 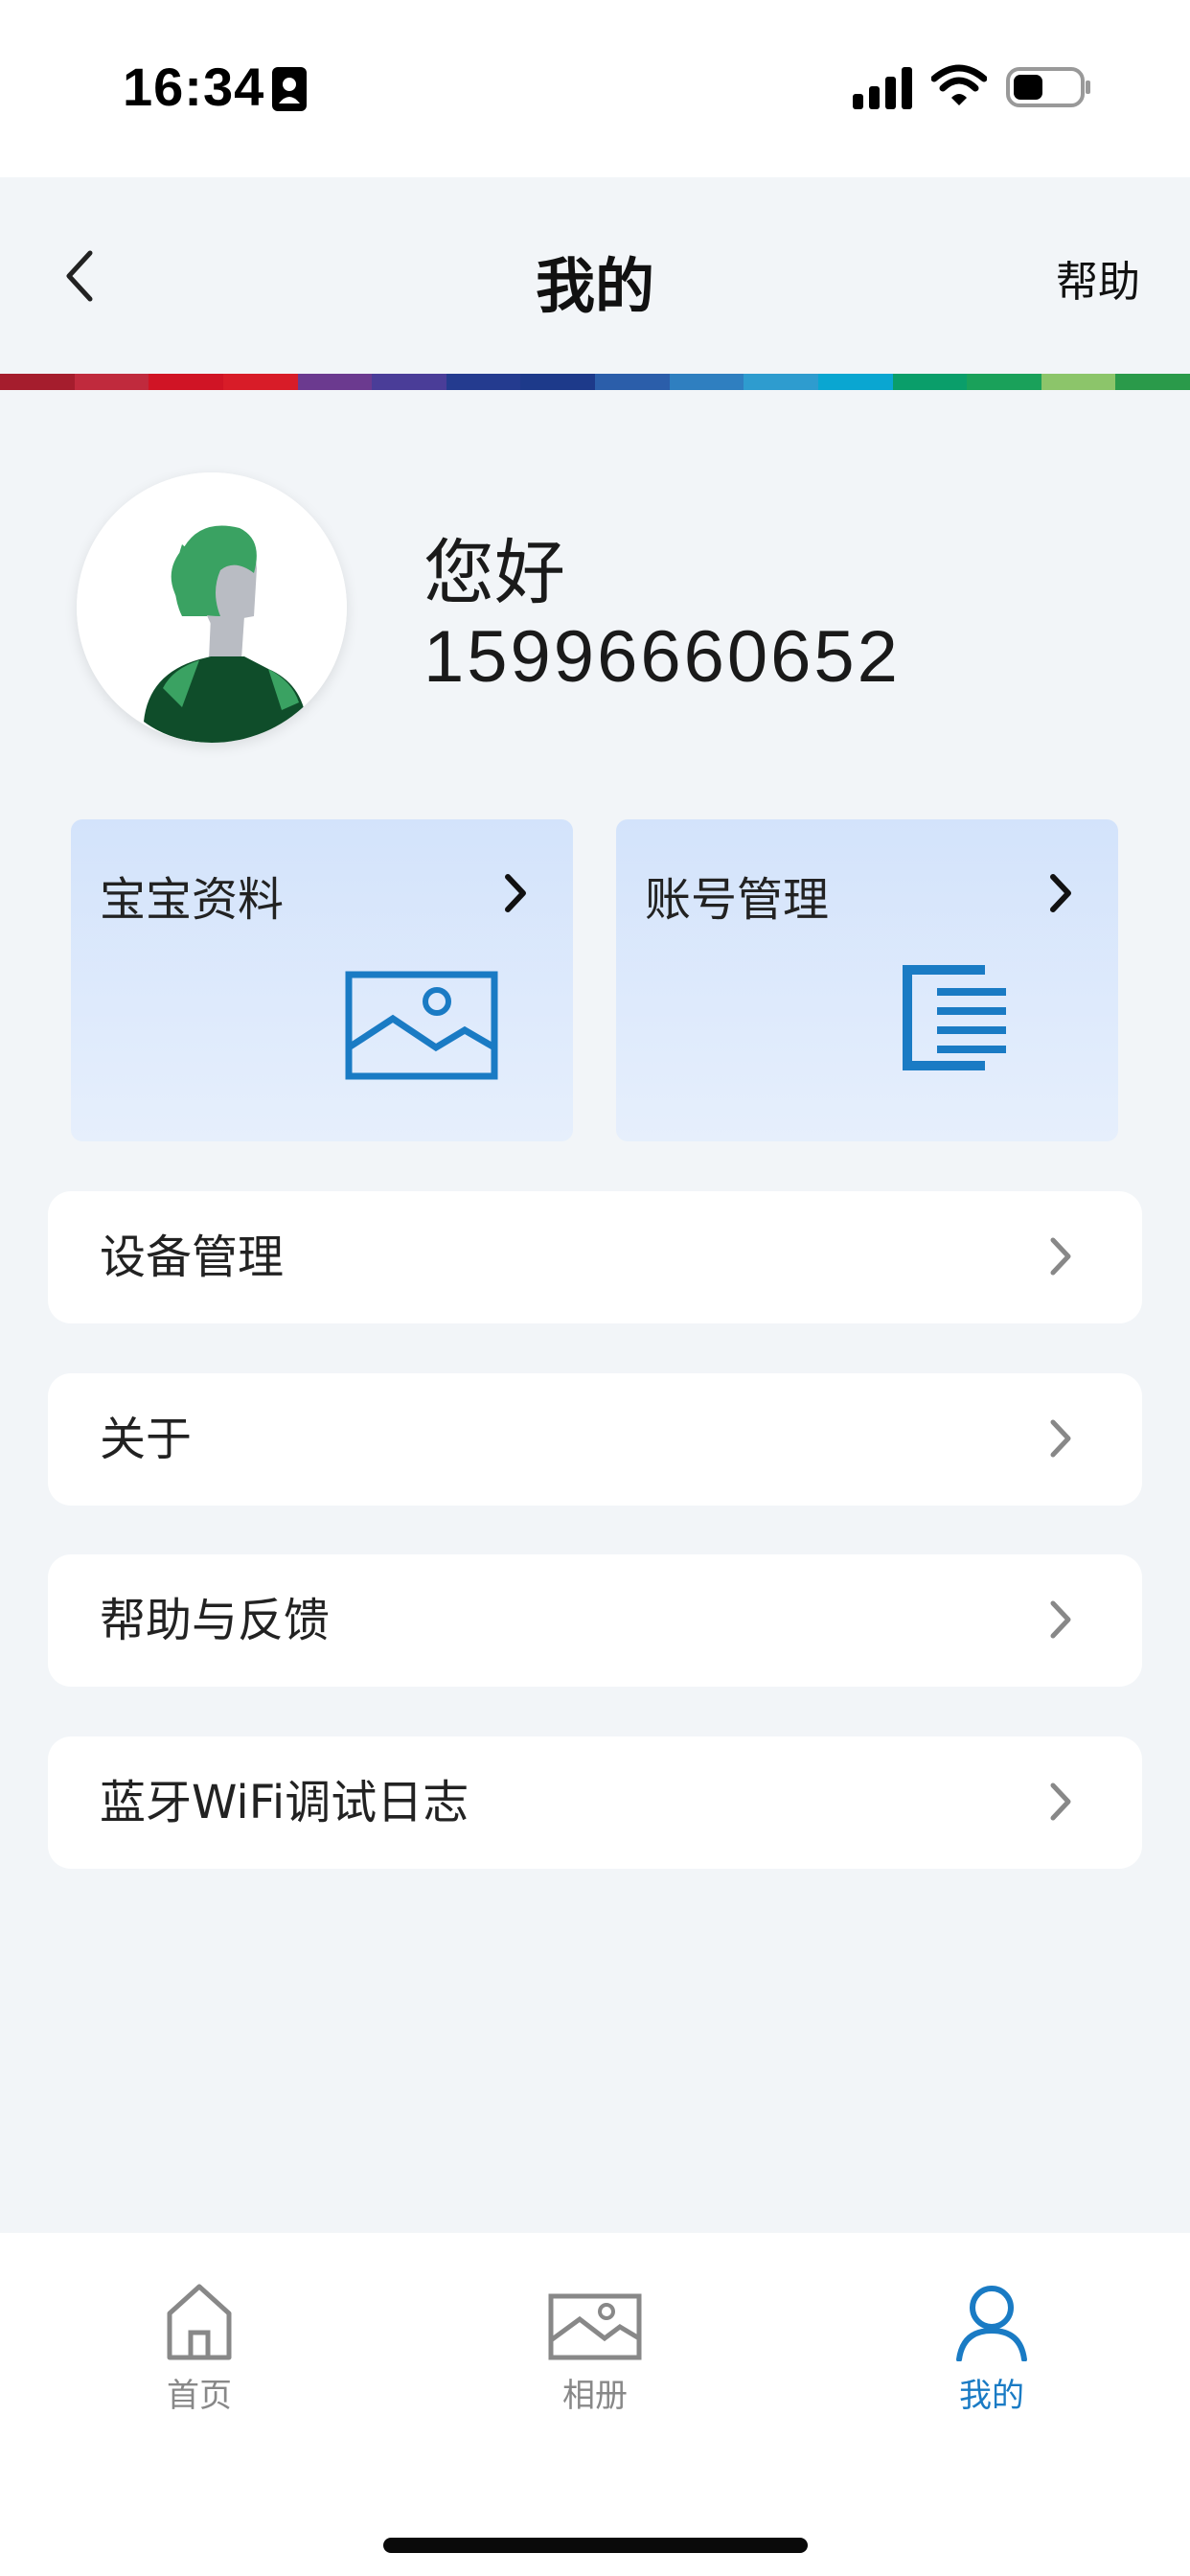 I want to click on tab-mine: 我的, so click(x=992, y=2348).